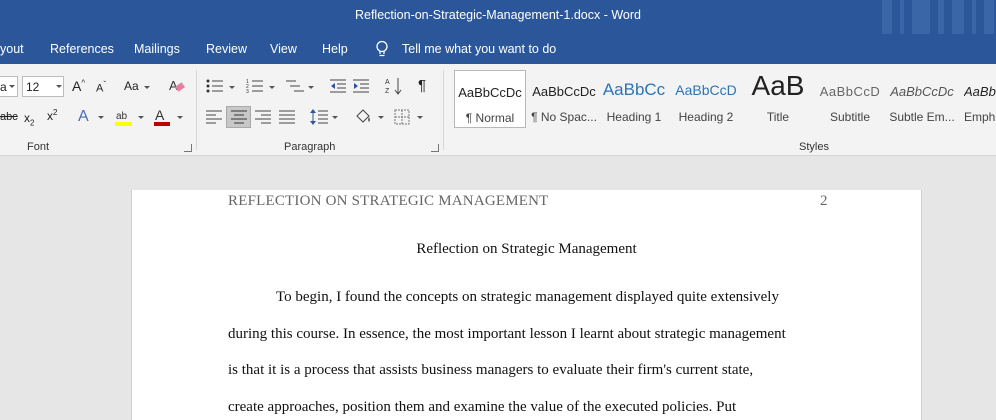  Describe the element at coordinates (272, 87) in the screenshot. I see `numbering-dropdown-icon` at that location.